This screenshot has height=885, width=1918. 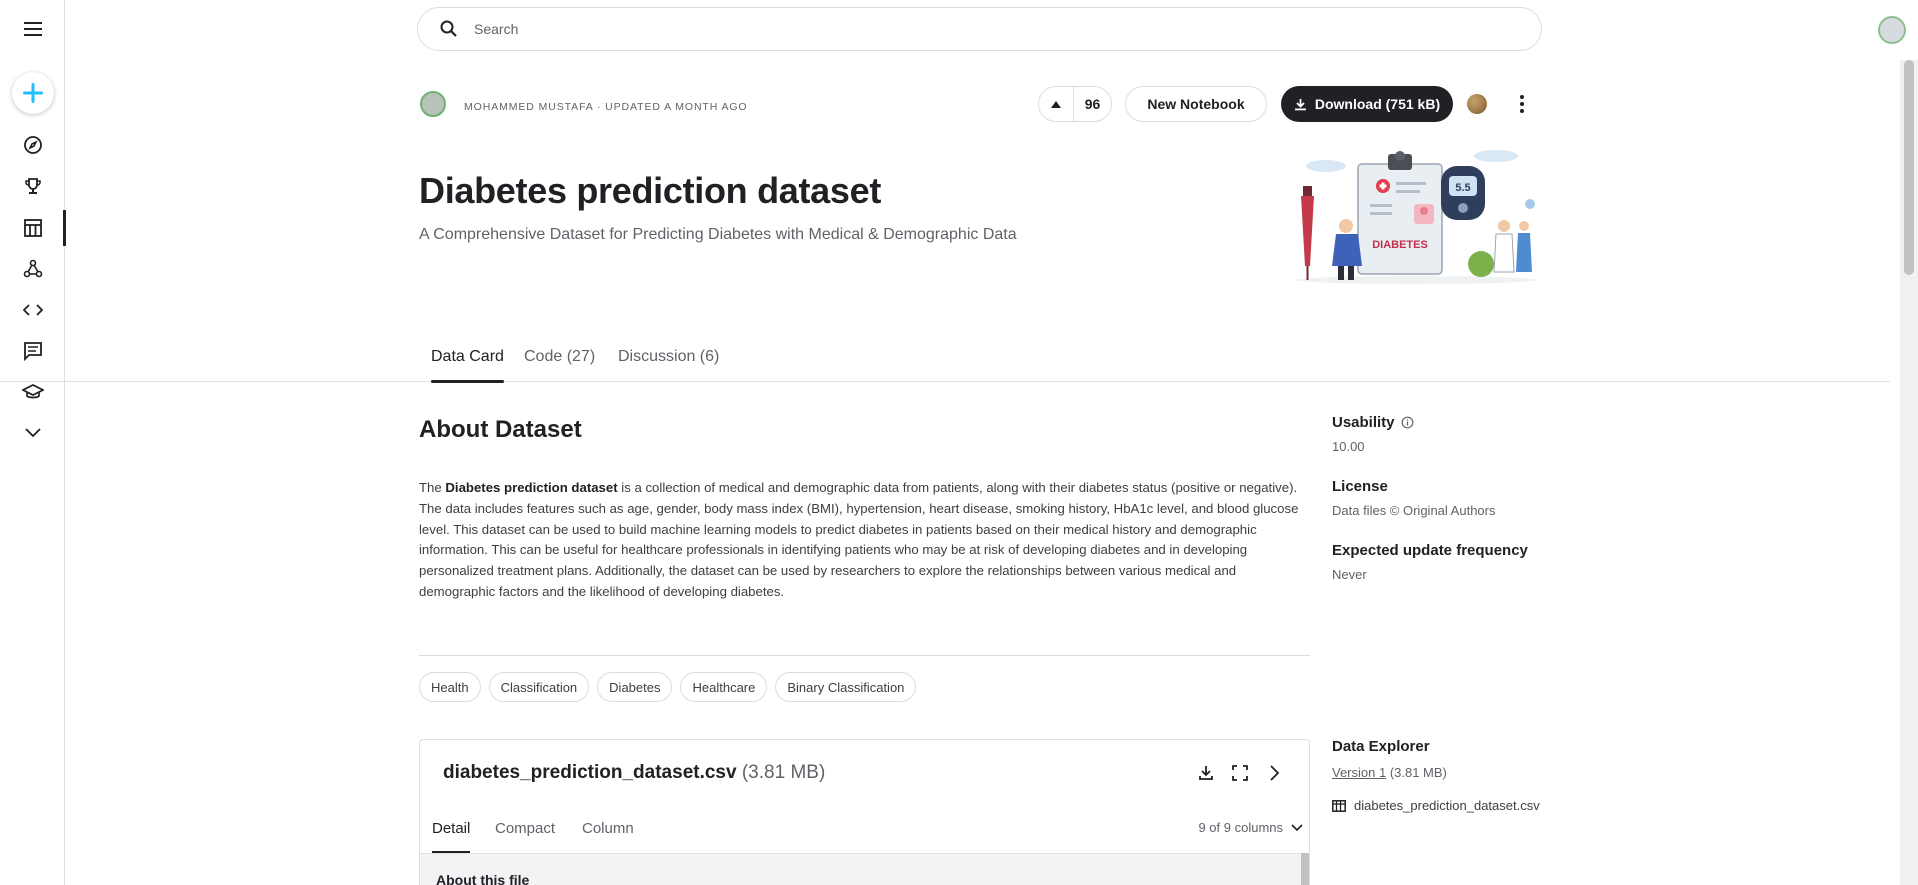 I want to click on compass-icon, so click(x=32, y=145).